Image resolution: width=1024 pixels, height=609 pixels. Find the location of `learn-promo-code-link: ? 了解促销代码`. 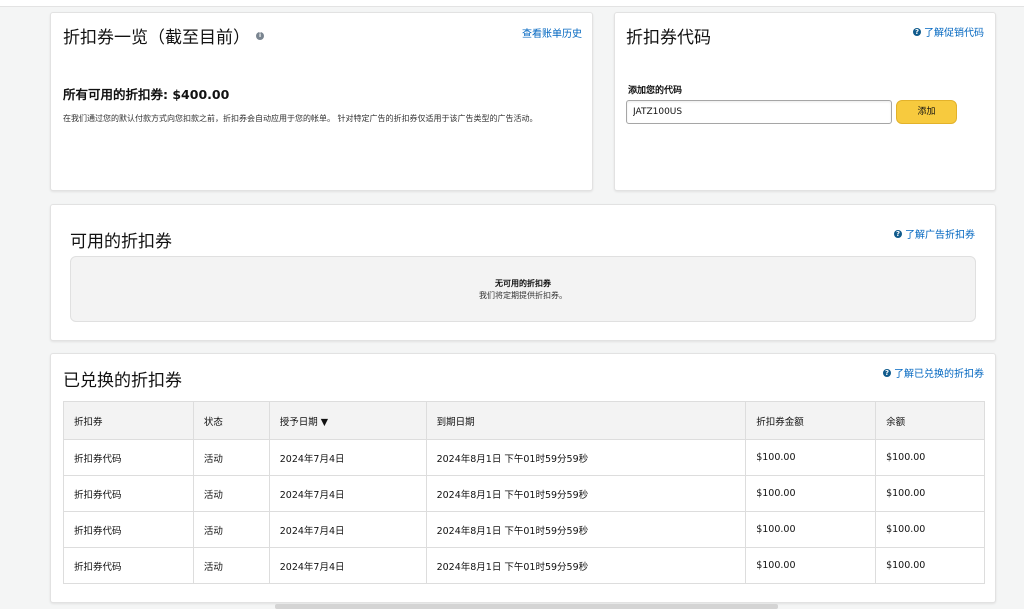

learn-promo-code-link: ? 了解促销代码 is located at coordinates (948, 31).